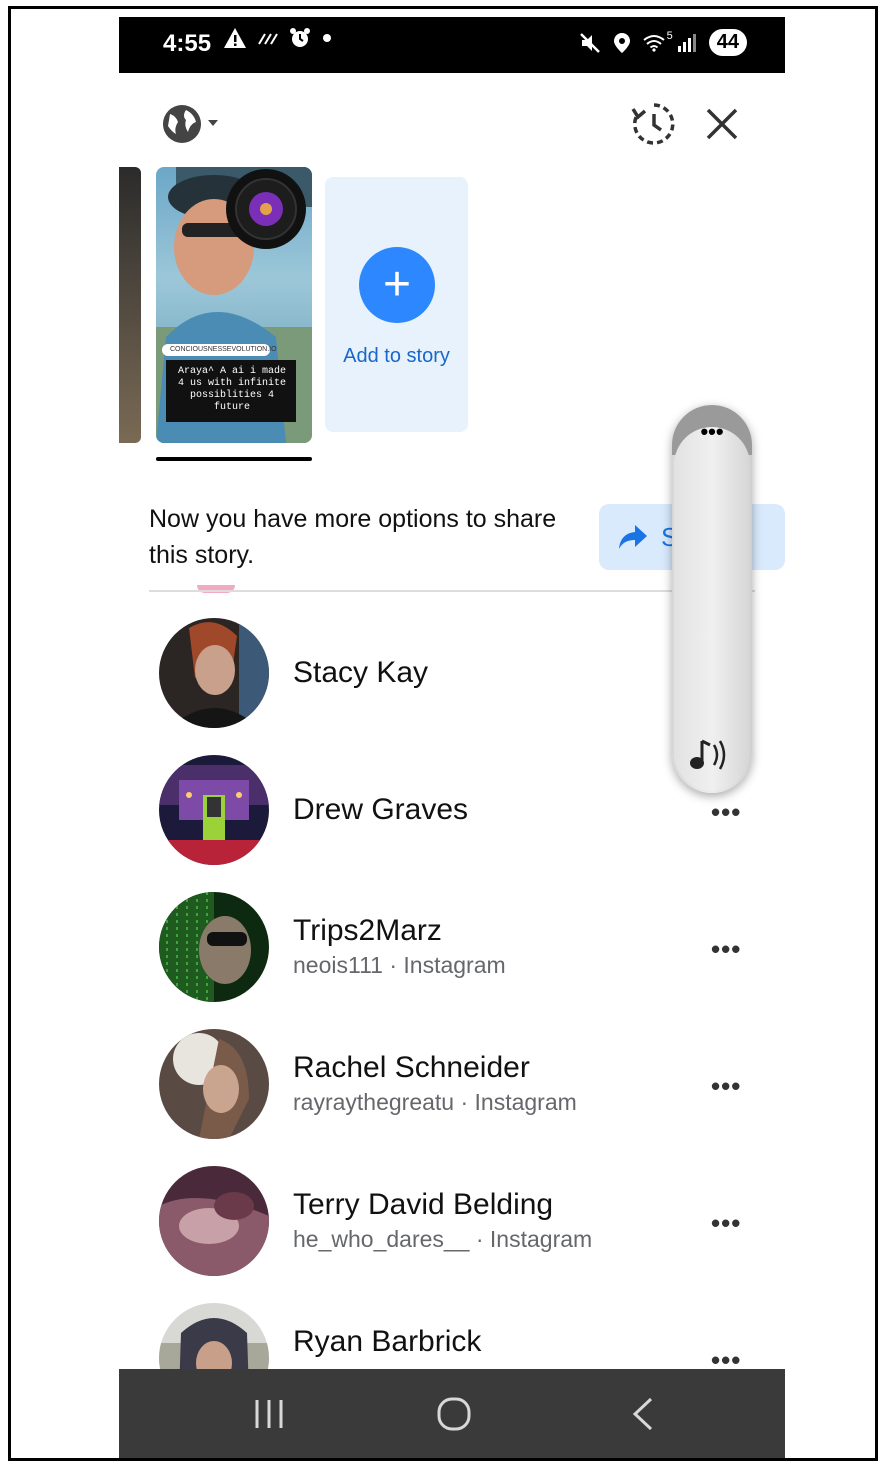 The width and height of the screenshot is (886, 1467). I want to click on home-button, so click(454, 1414).